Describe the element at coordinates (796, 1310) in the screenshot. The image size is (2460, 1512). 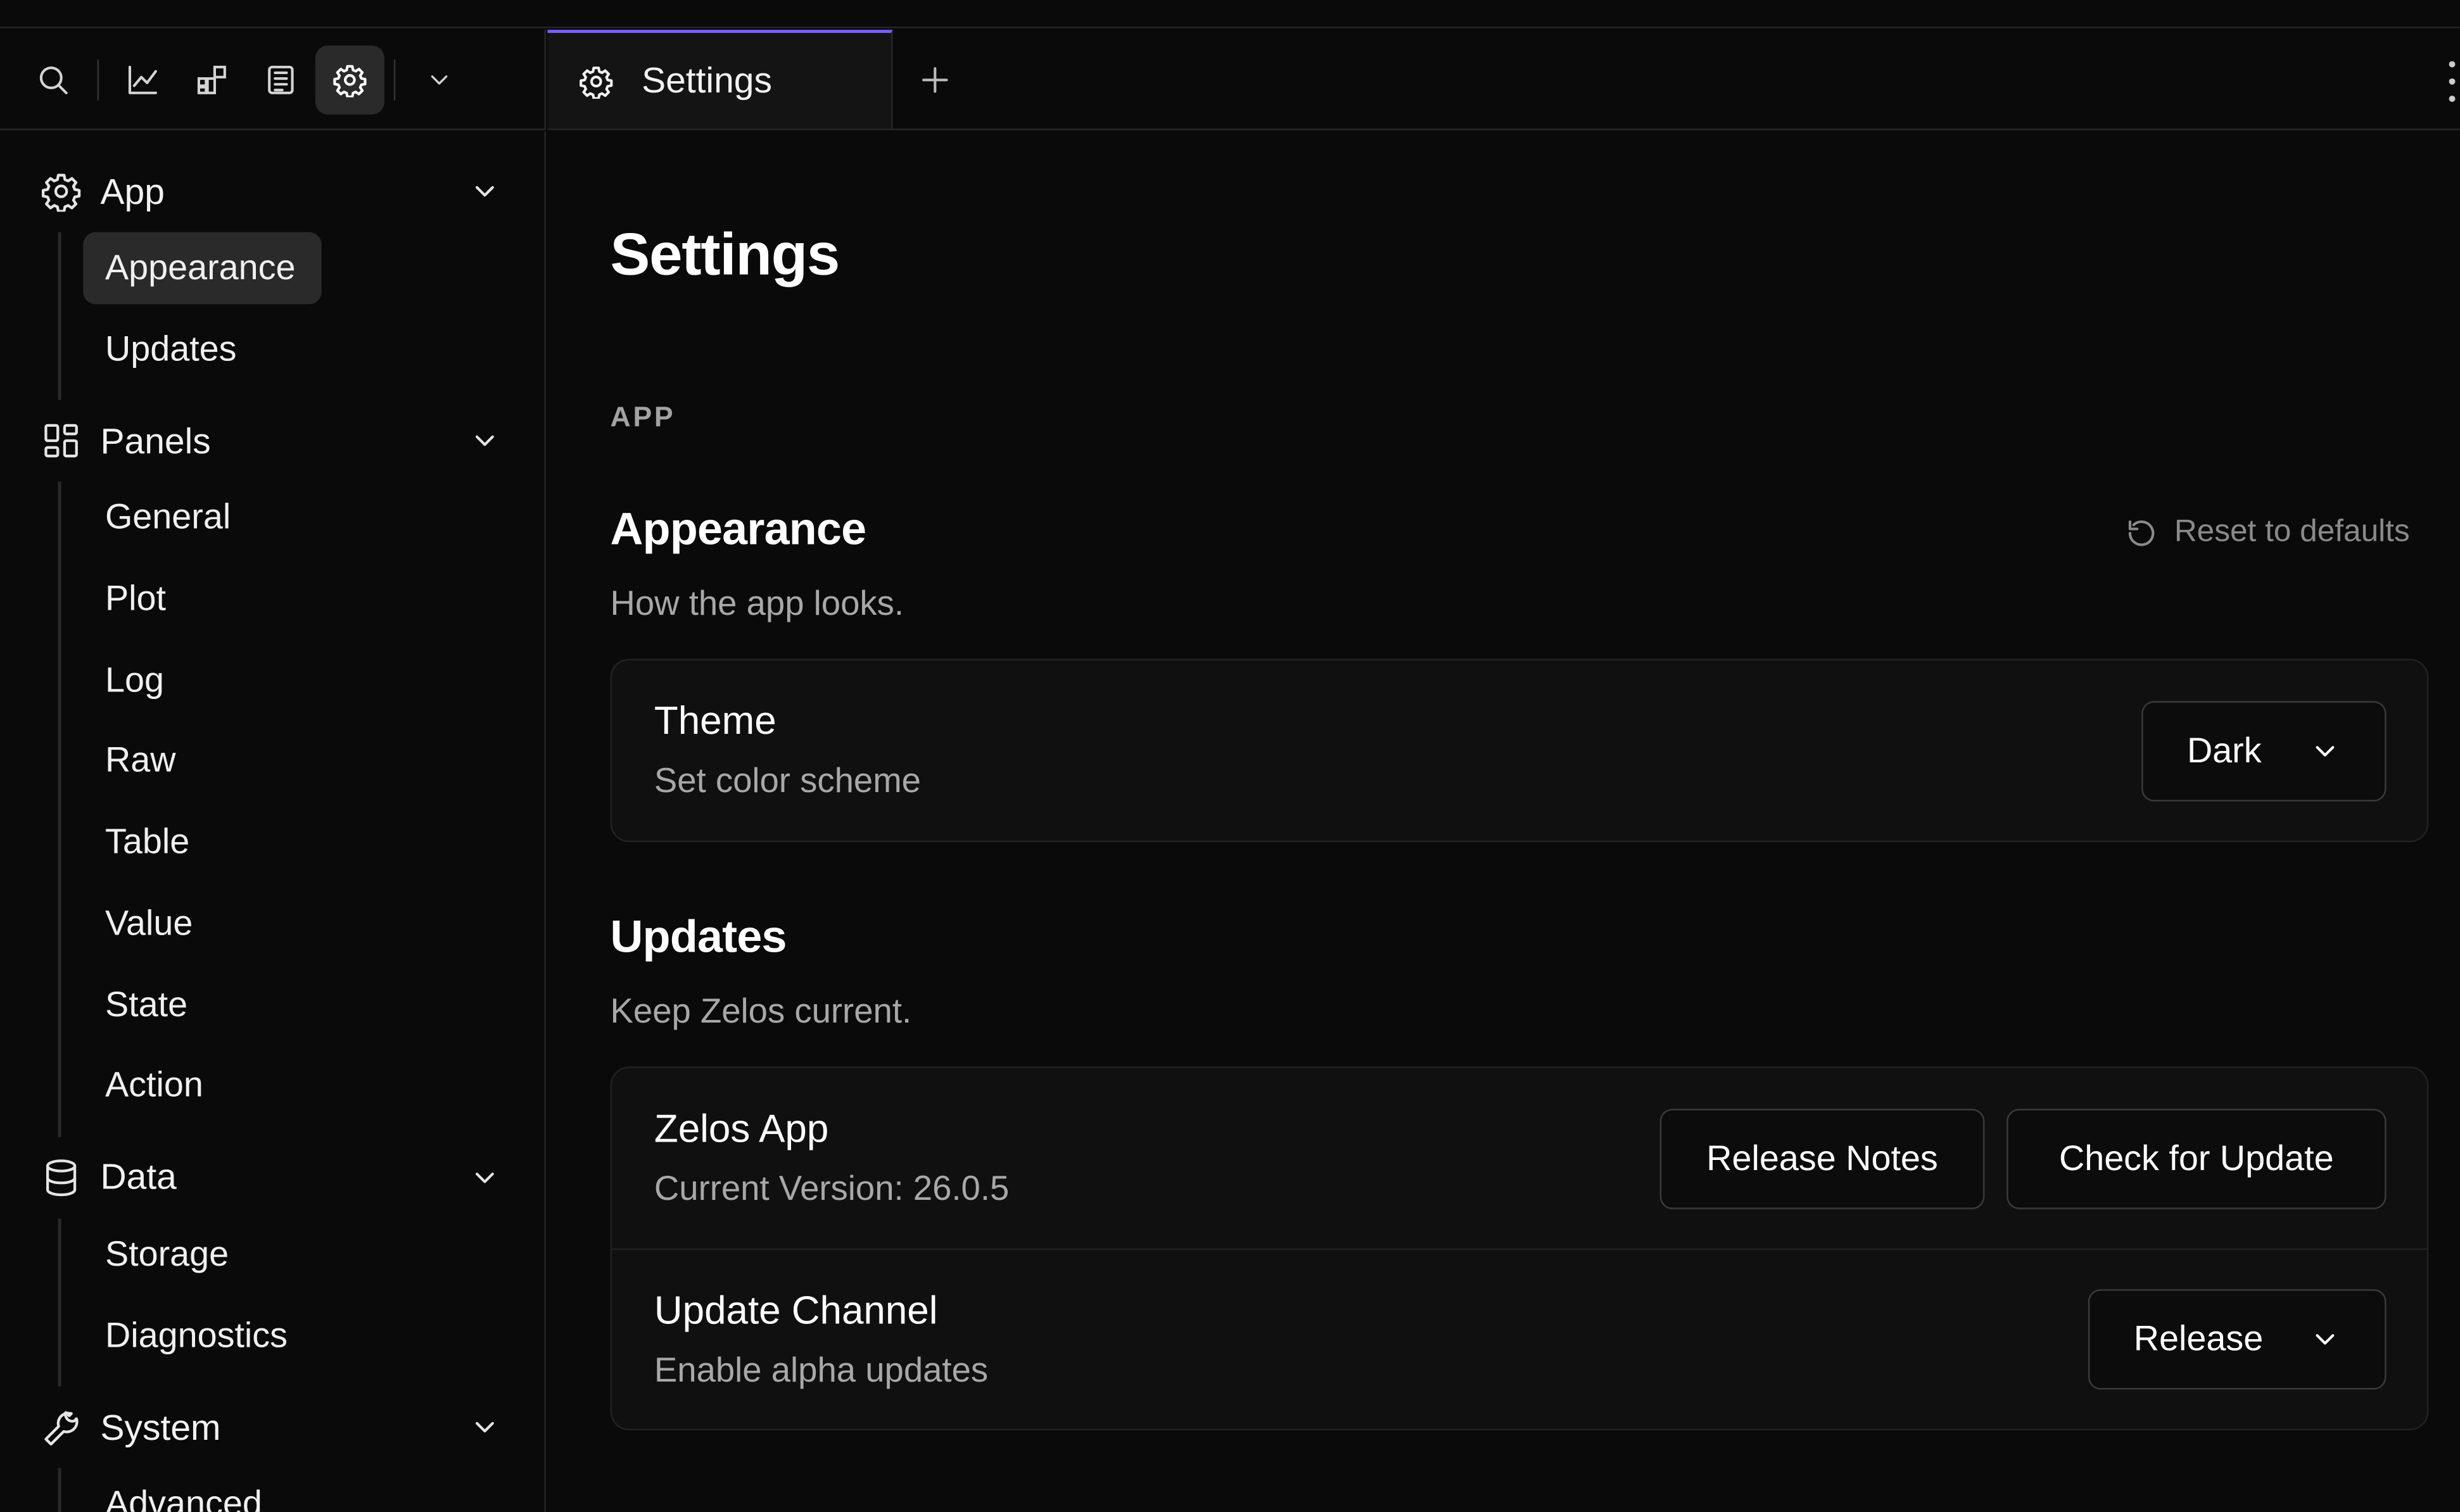
I see `channel-title: Update Channel` at that location.